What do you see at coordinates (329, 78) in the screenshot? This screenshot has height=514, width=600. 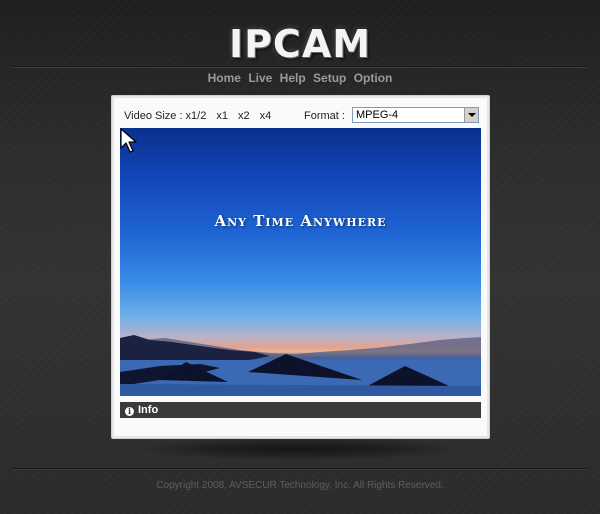 I see `nav-setup: Setup` at bounding box center [329, 78].